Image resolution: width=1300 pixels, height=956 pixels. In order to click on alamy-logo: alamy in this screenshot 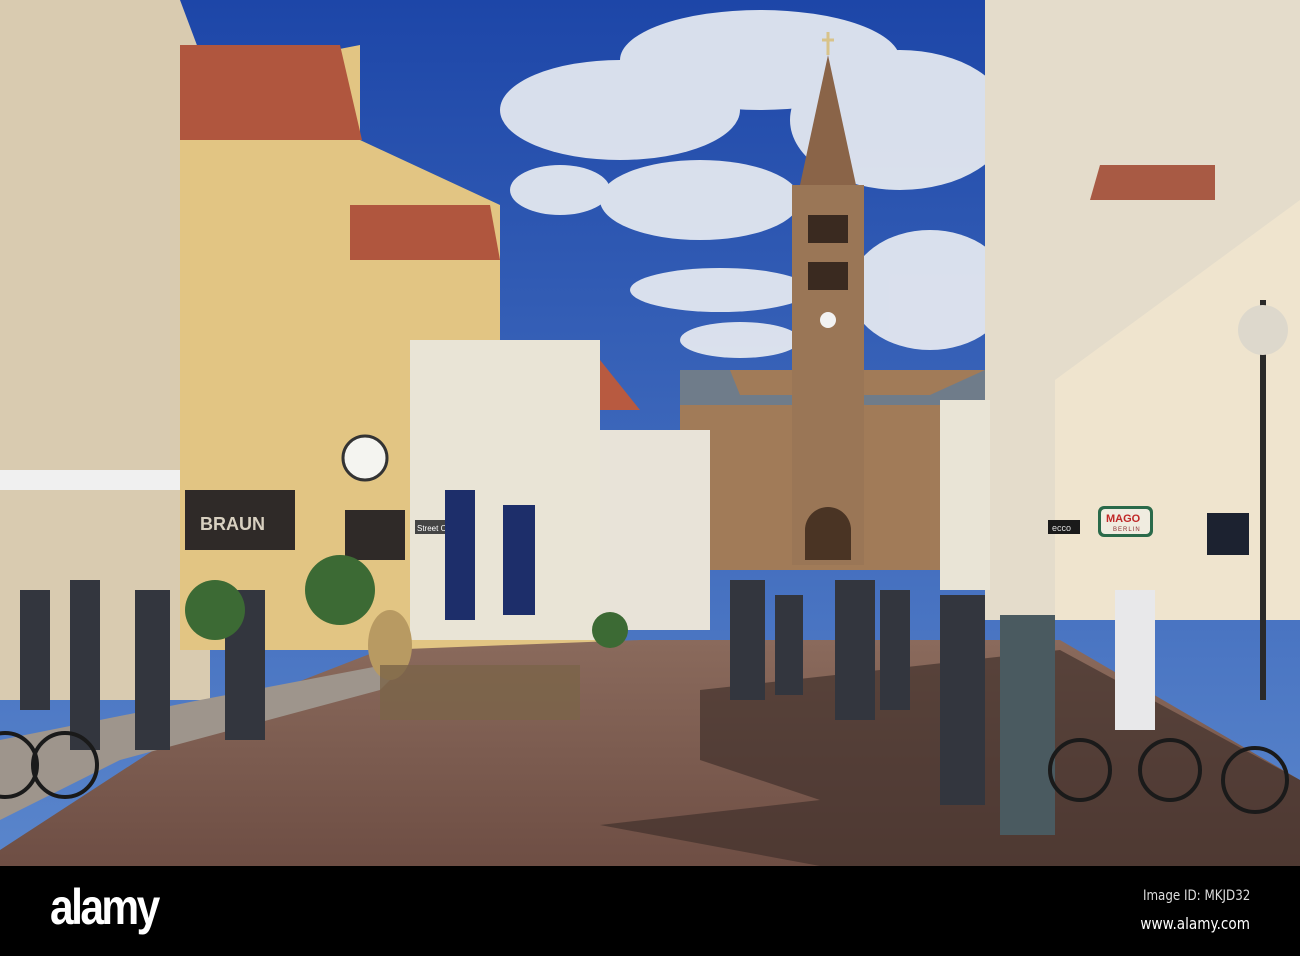, I will do `click(105, 907)`.